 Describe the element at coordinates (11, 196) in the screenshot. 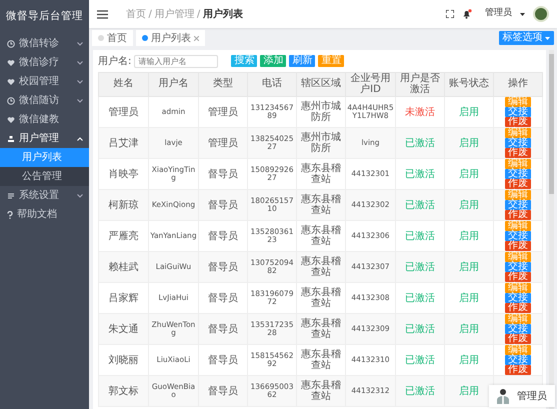

I see `list-icon` at that location.